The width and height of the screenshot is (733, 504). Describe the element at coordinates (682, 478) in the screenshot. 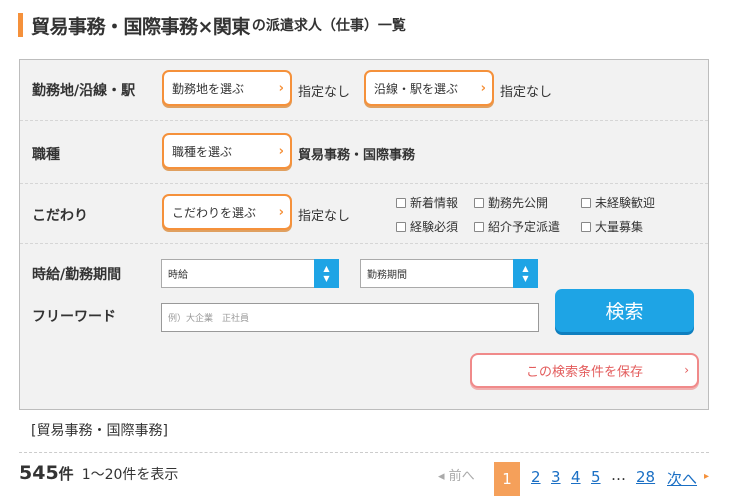

I see `next-page-link: 次へ` at that location.